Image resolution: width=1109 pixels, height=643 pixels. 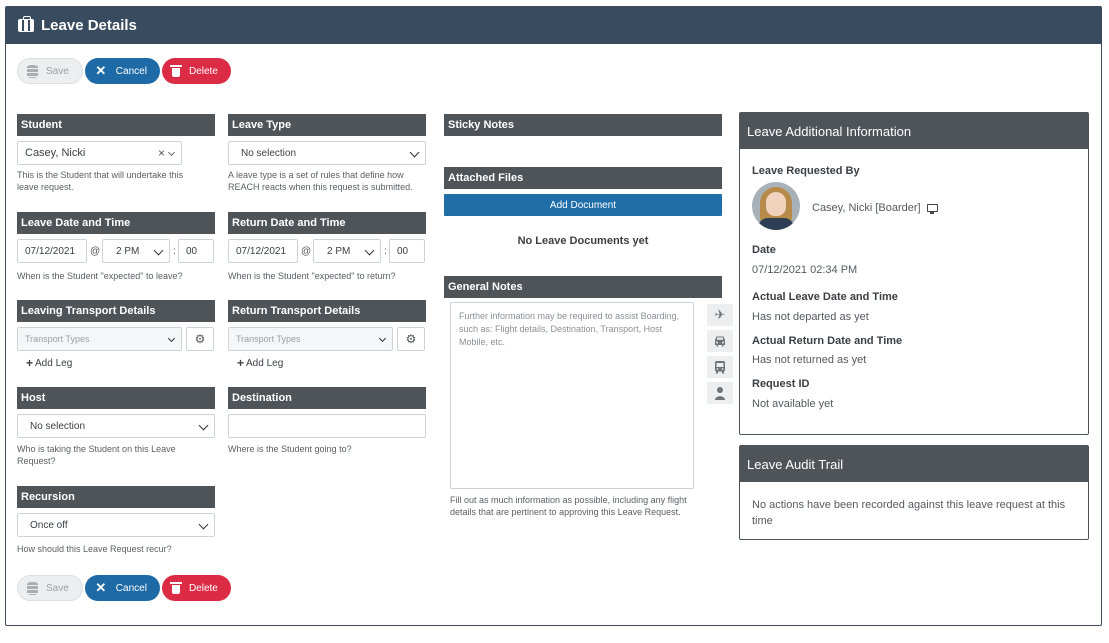 I want to click on recursion-value: Once off, so click(x=49, y=525).